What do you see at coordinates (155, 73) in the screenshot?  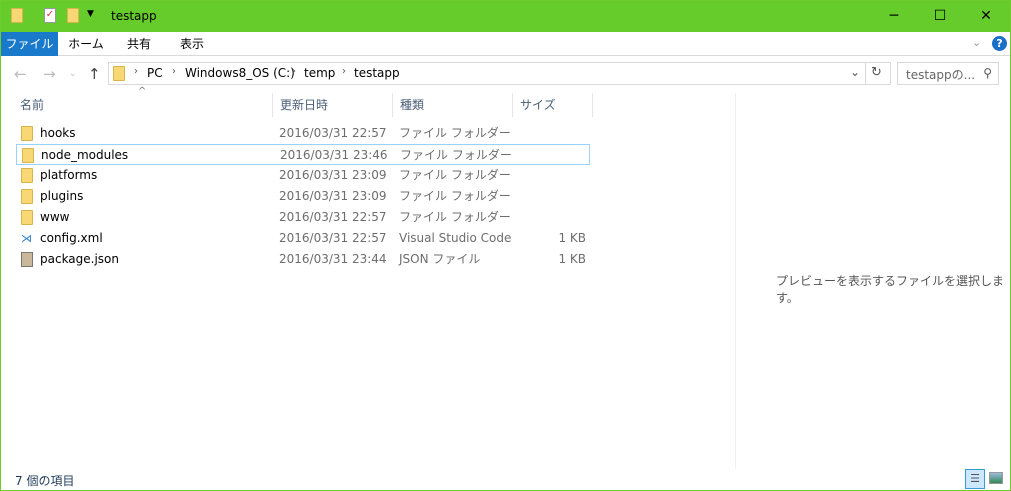 I see `breadcrumb-pc: PC` at bounding box center [155, 73].